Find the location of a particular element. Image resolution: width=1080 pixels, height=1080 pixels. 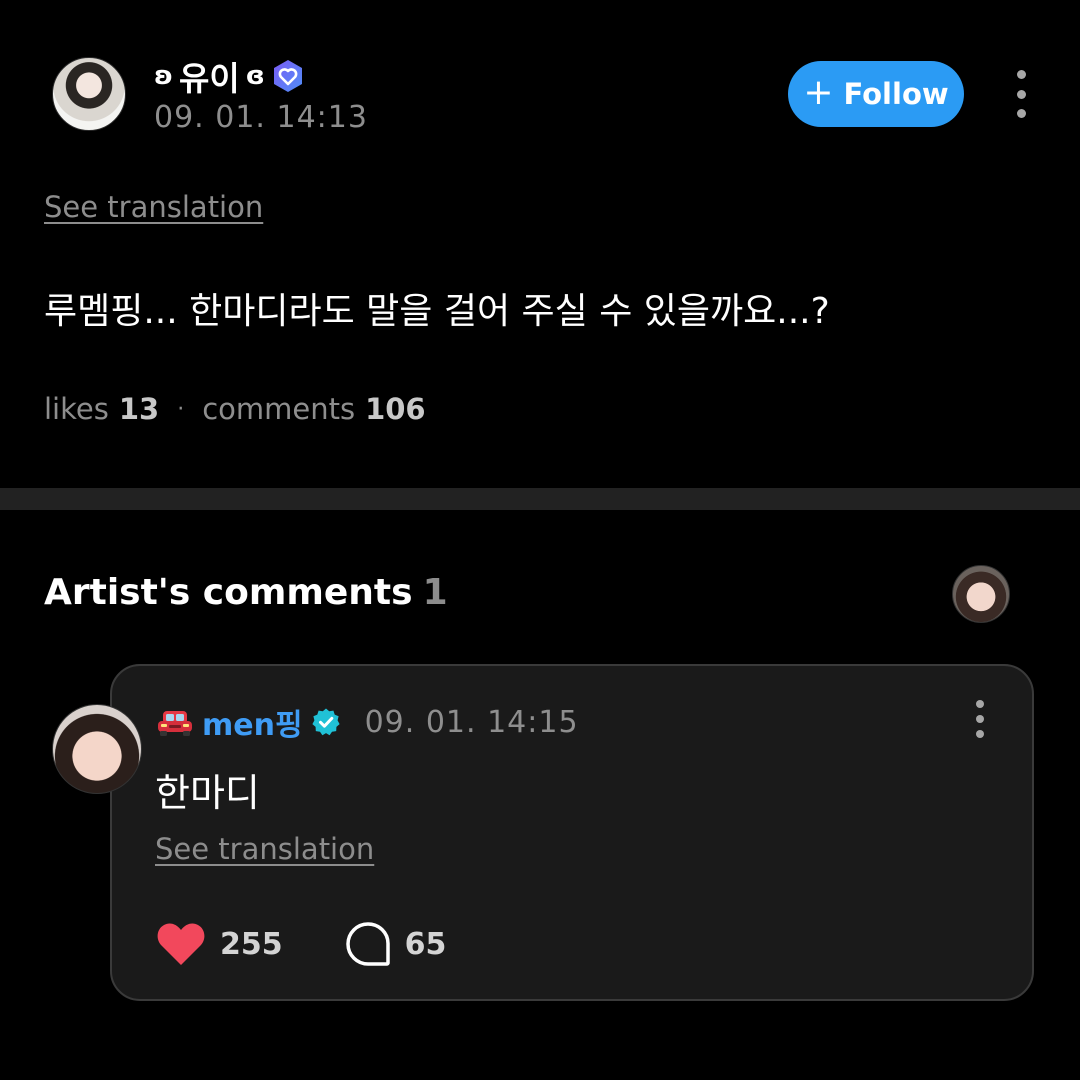

comment-see-translation-link: See translation is located at coordinates (264, 849).